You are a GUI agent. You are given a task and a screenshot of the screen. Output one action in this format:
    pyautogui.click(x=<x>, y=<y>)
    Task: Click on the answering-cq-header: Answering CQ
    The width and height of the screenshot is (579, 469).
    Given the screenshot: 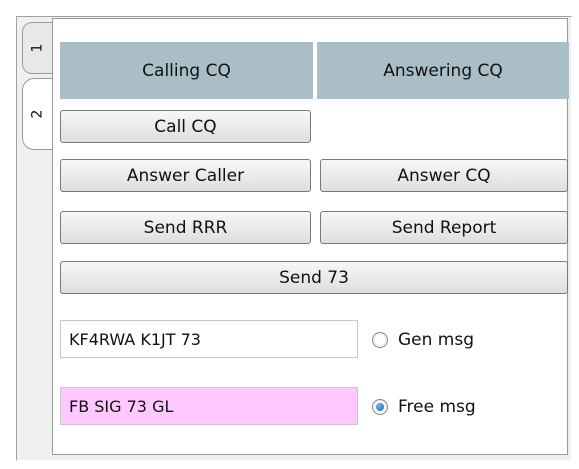 What is the action you would take?
    pyautogui.click(x=443, y=70)
    